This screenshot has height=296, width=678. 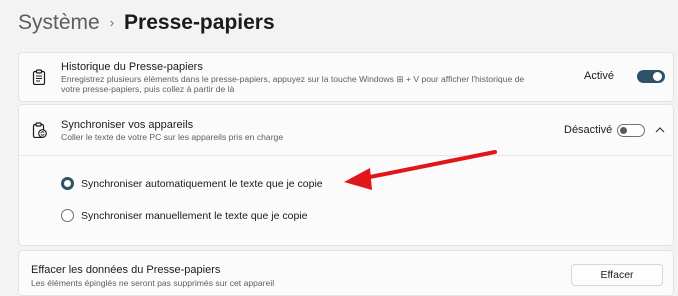 What do you see at coordinates (420, 170) in the screenshot?
I see `red-arrow-annotation` at bounding box center [420, 170].